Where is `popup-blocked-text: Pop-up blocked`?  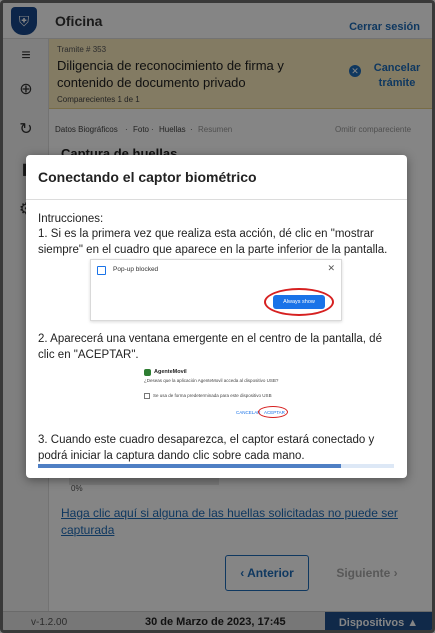
popup-blocked-text: Pop-up blocked is located at coordinates (136, 269).